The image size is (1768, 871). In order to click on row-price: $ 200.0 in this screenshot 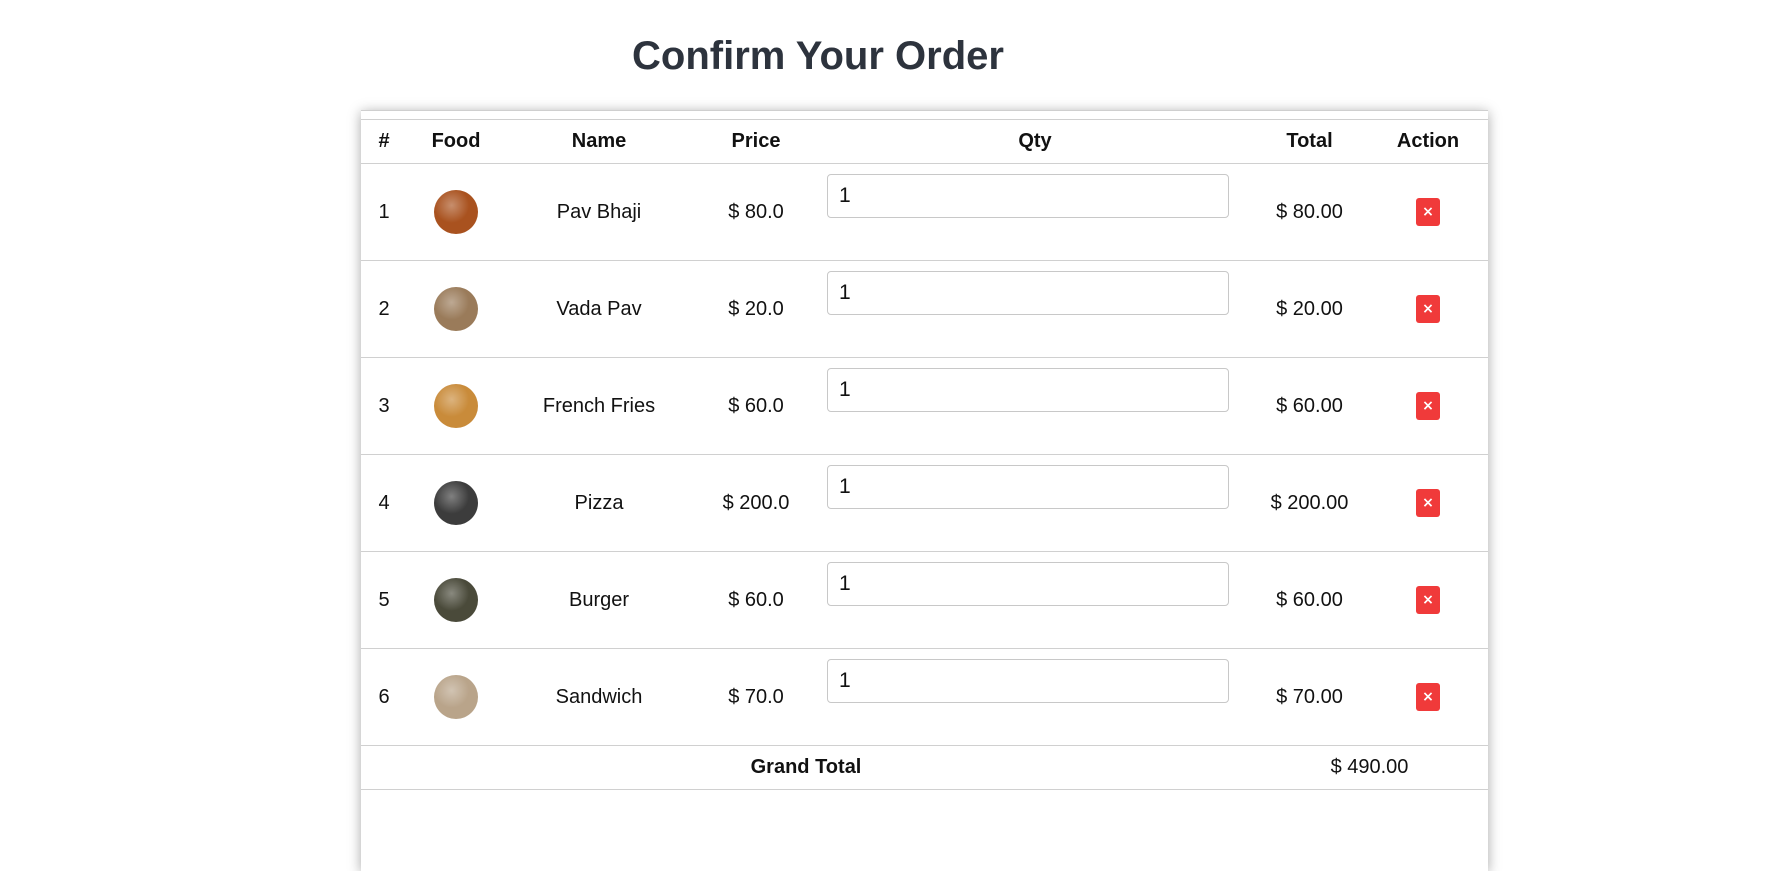, I will do `click(756, 503)`.